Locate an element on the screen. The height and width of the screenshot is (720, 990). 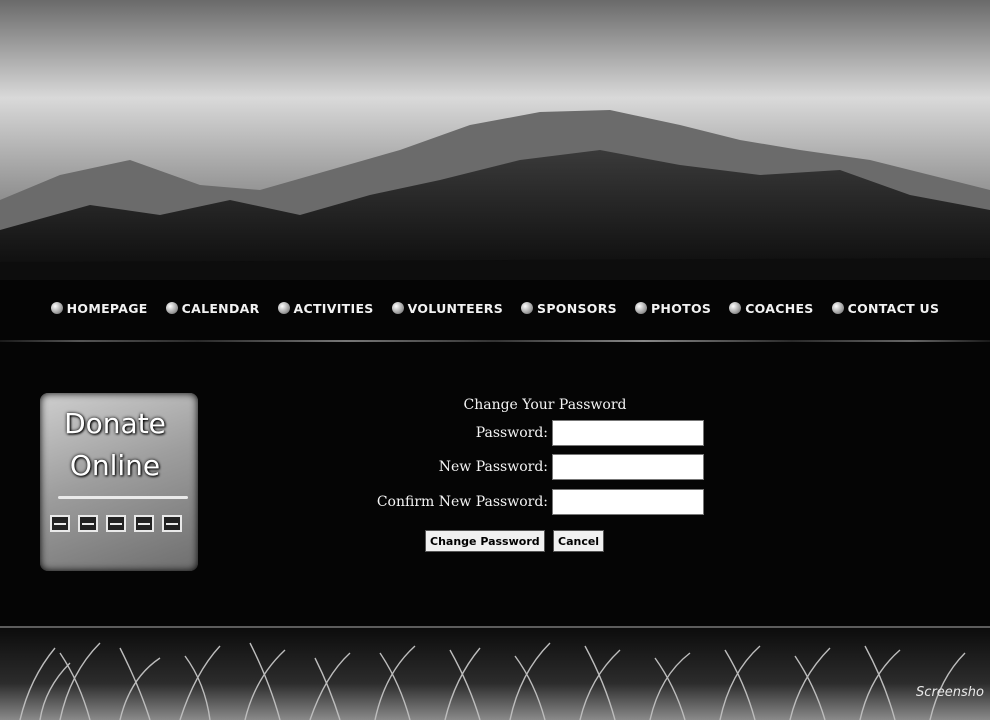
nav-item-label: CONTACT US is located at coordinates (893, 308).